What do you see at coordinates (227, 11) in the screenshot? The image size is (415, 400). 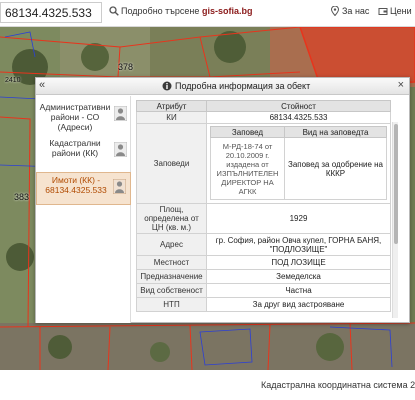 I see `brand-link: gis-sofia.bg` at bounding box center [227, 11].